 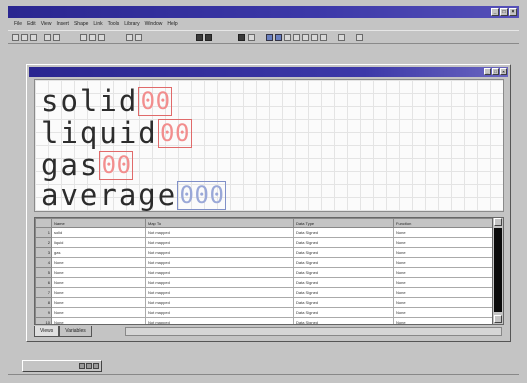 What do you see at coordinates (199, 37) in the screenshot?
I see `record-icon` at bounding box center [199, 37].